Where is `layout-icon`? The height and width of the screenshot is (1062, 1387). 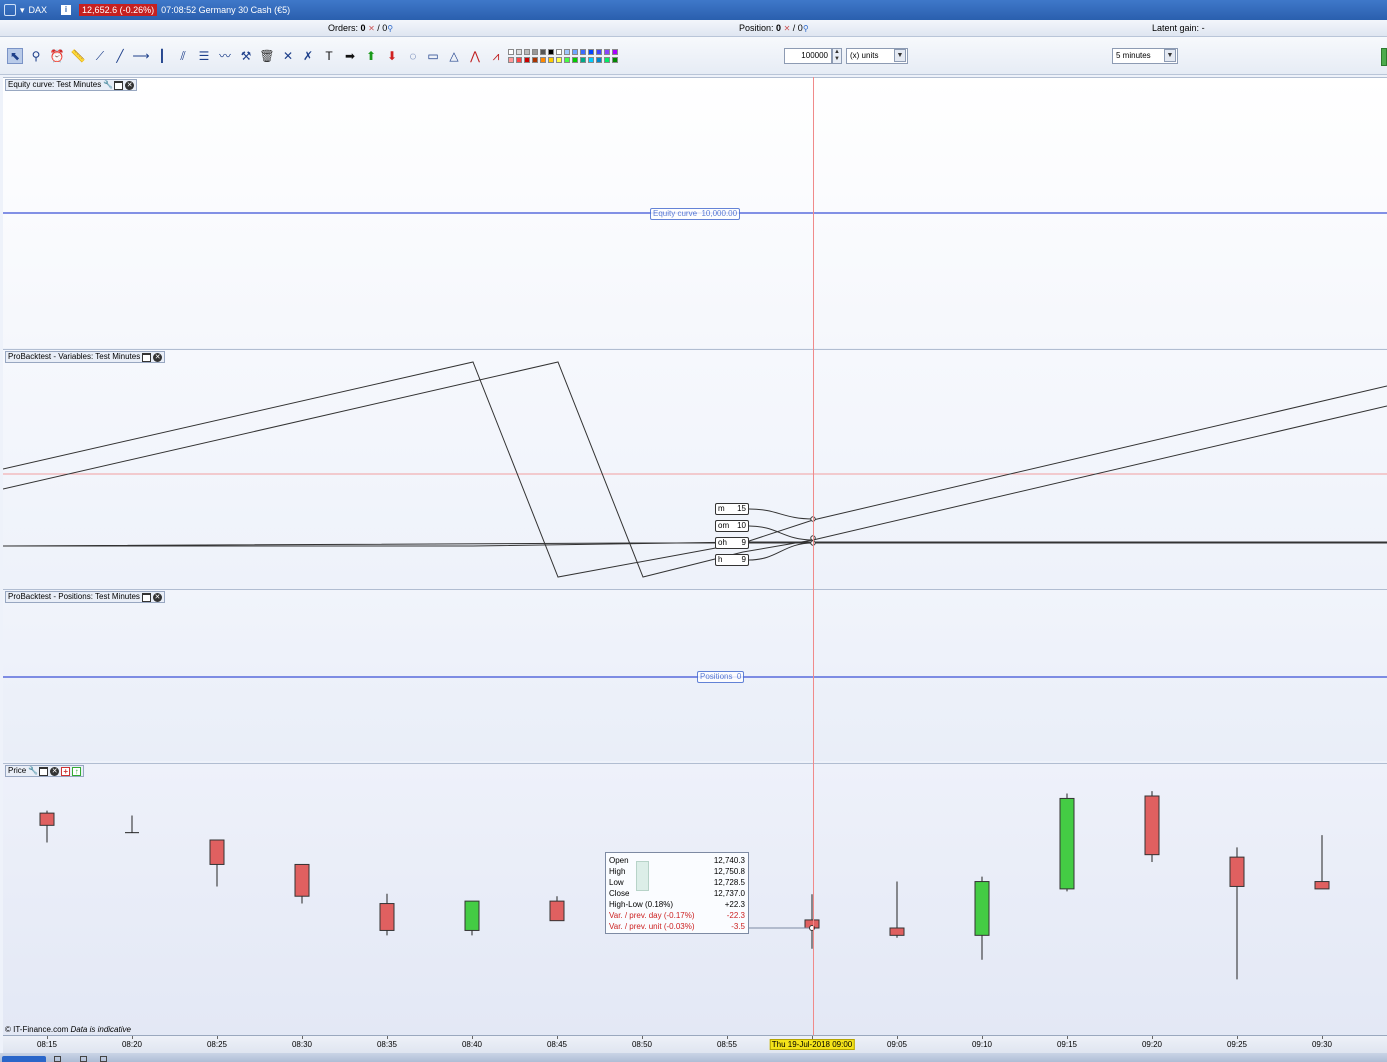
layout-icon is located at coordinates (83, 1059).